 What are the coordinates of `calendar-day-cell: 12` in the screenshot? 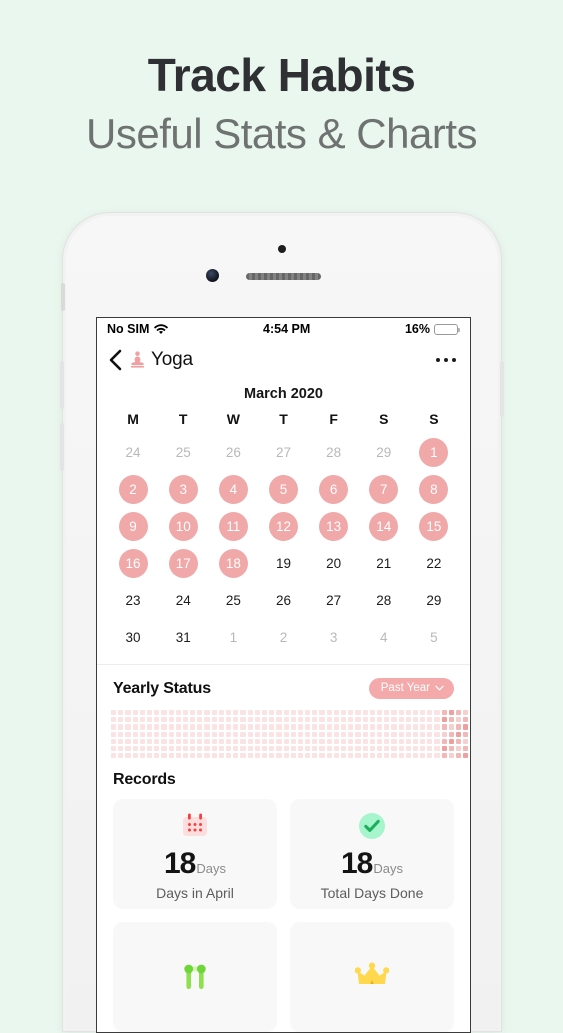 It's located at (283, 526).